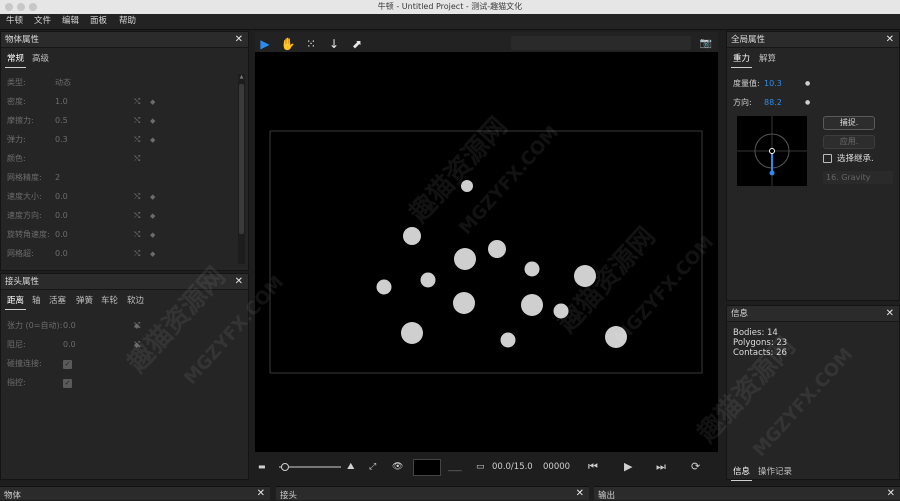 This screenshot has height=501, width=900. I want to click on tab-piston: 活塞, so click(57, 301).